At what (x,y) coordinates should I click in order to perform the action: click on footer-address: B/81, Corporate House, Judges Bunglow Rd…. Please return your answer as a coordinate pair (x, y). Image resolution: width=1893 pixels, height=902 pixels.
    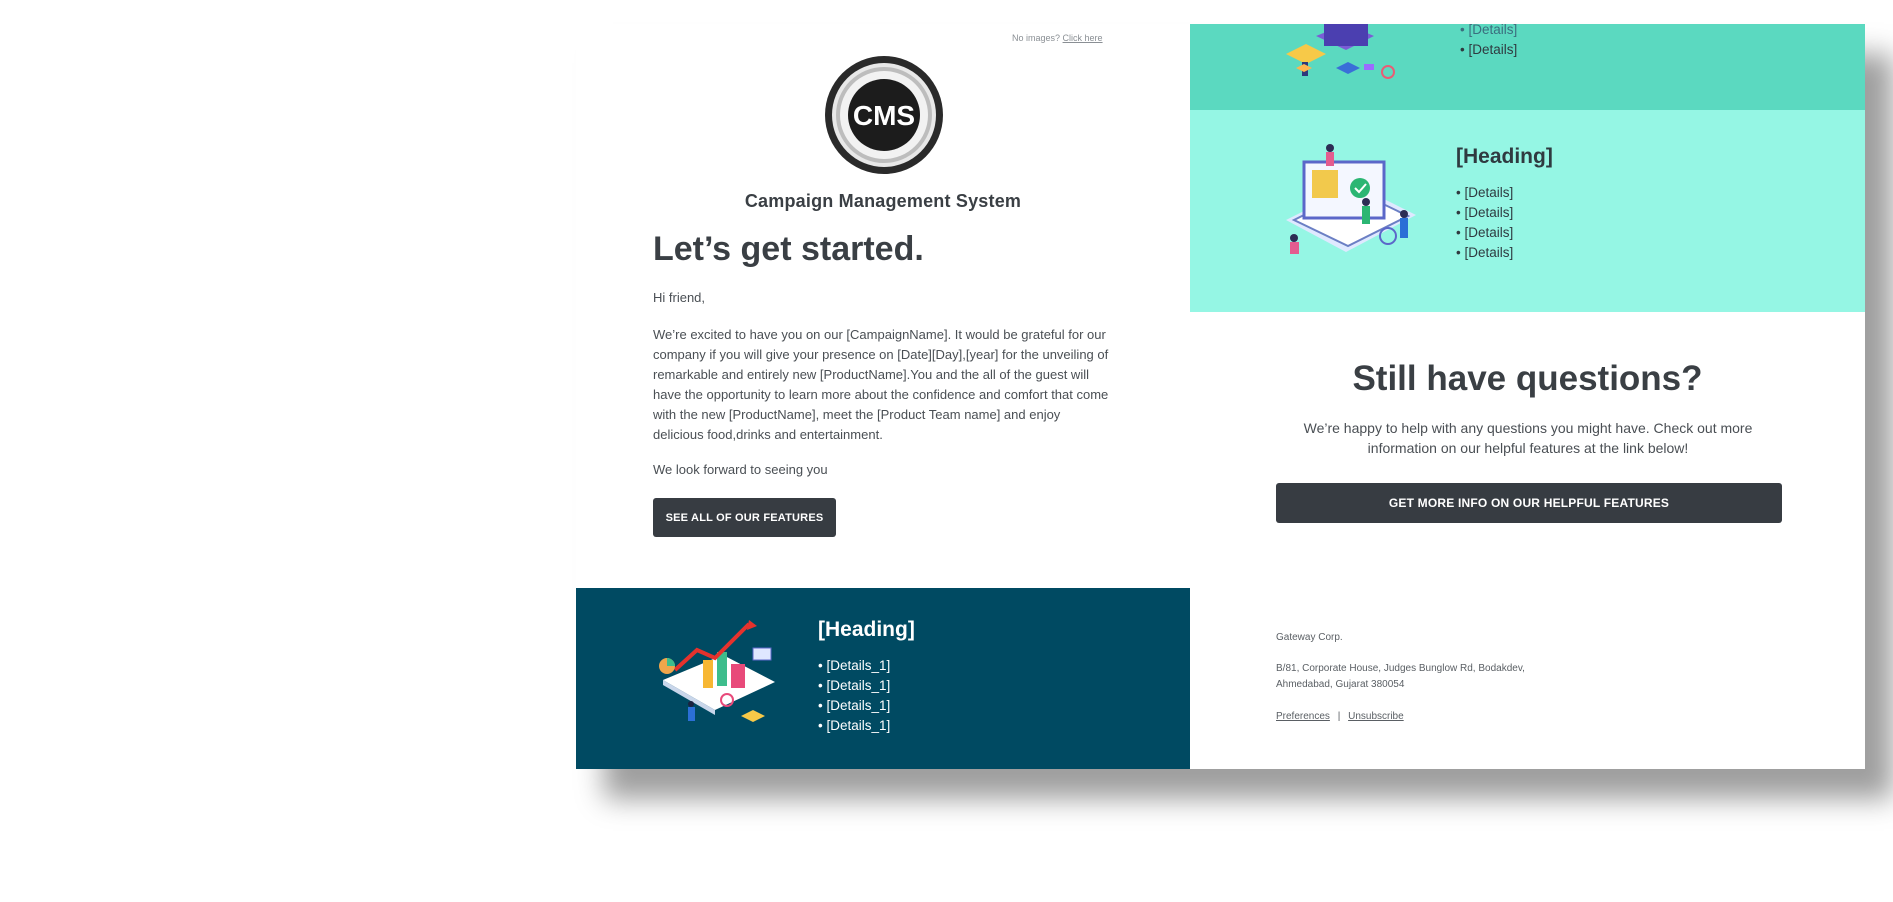
    Looking at the image, I should click on (1400, 677).